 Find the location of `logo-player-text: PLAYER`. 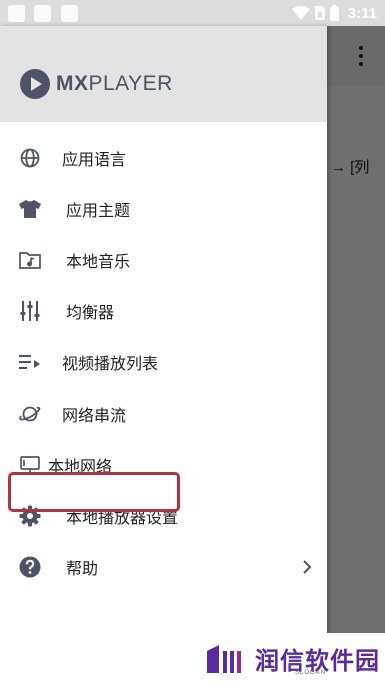

logo-player-text: PLAYER is located at coordinates (130, 83).